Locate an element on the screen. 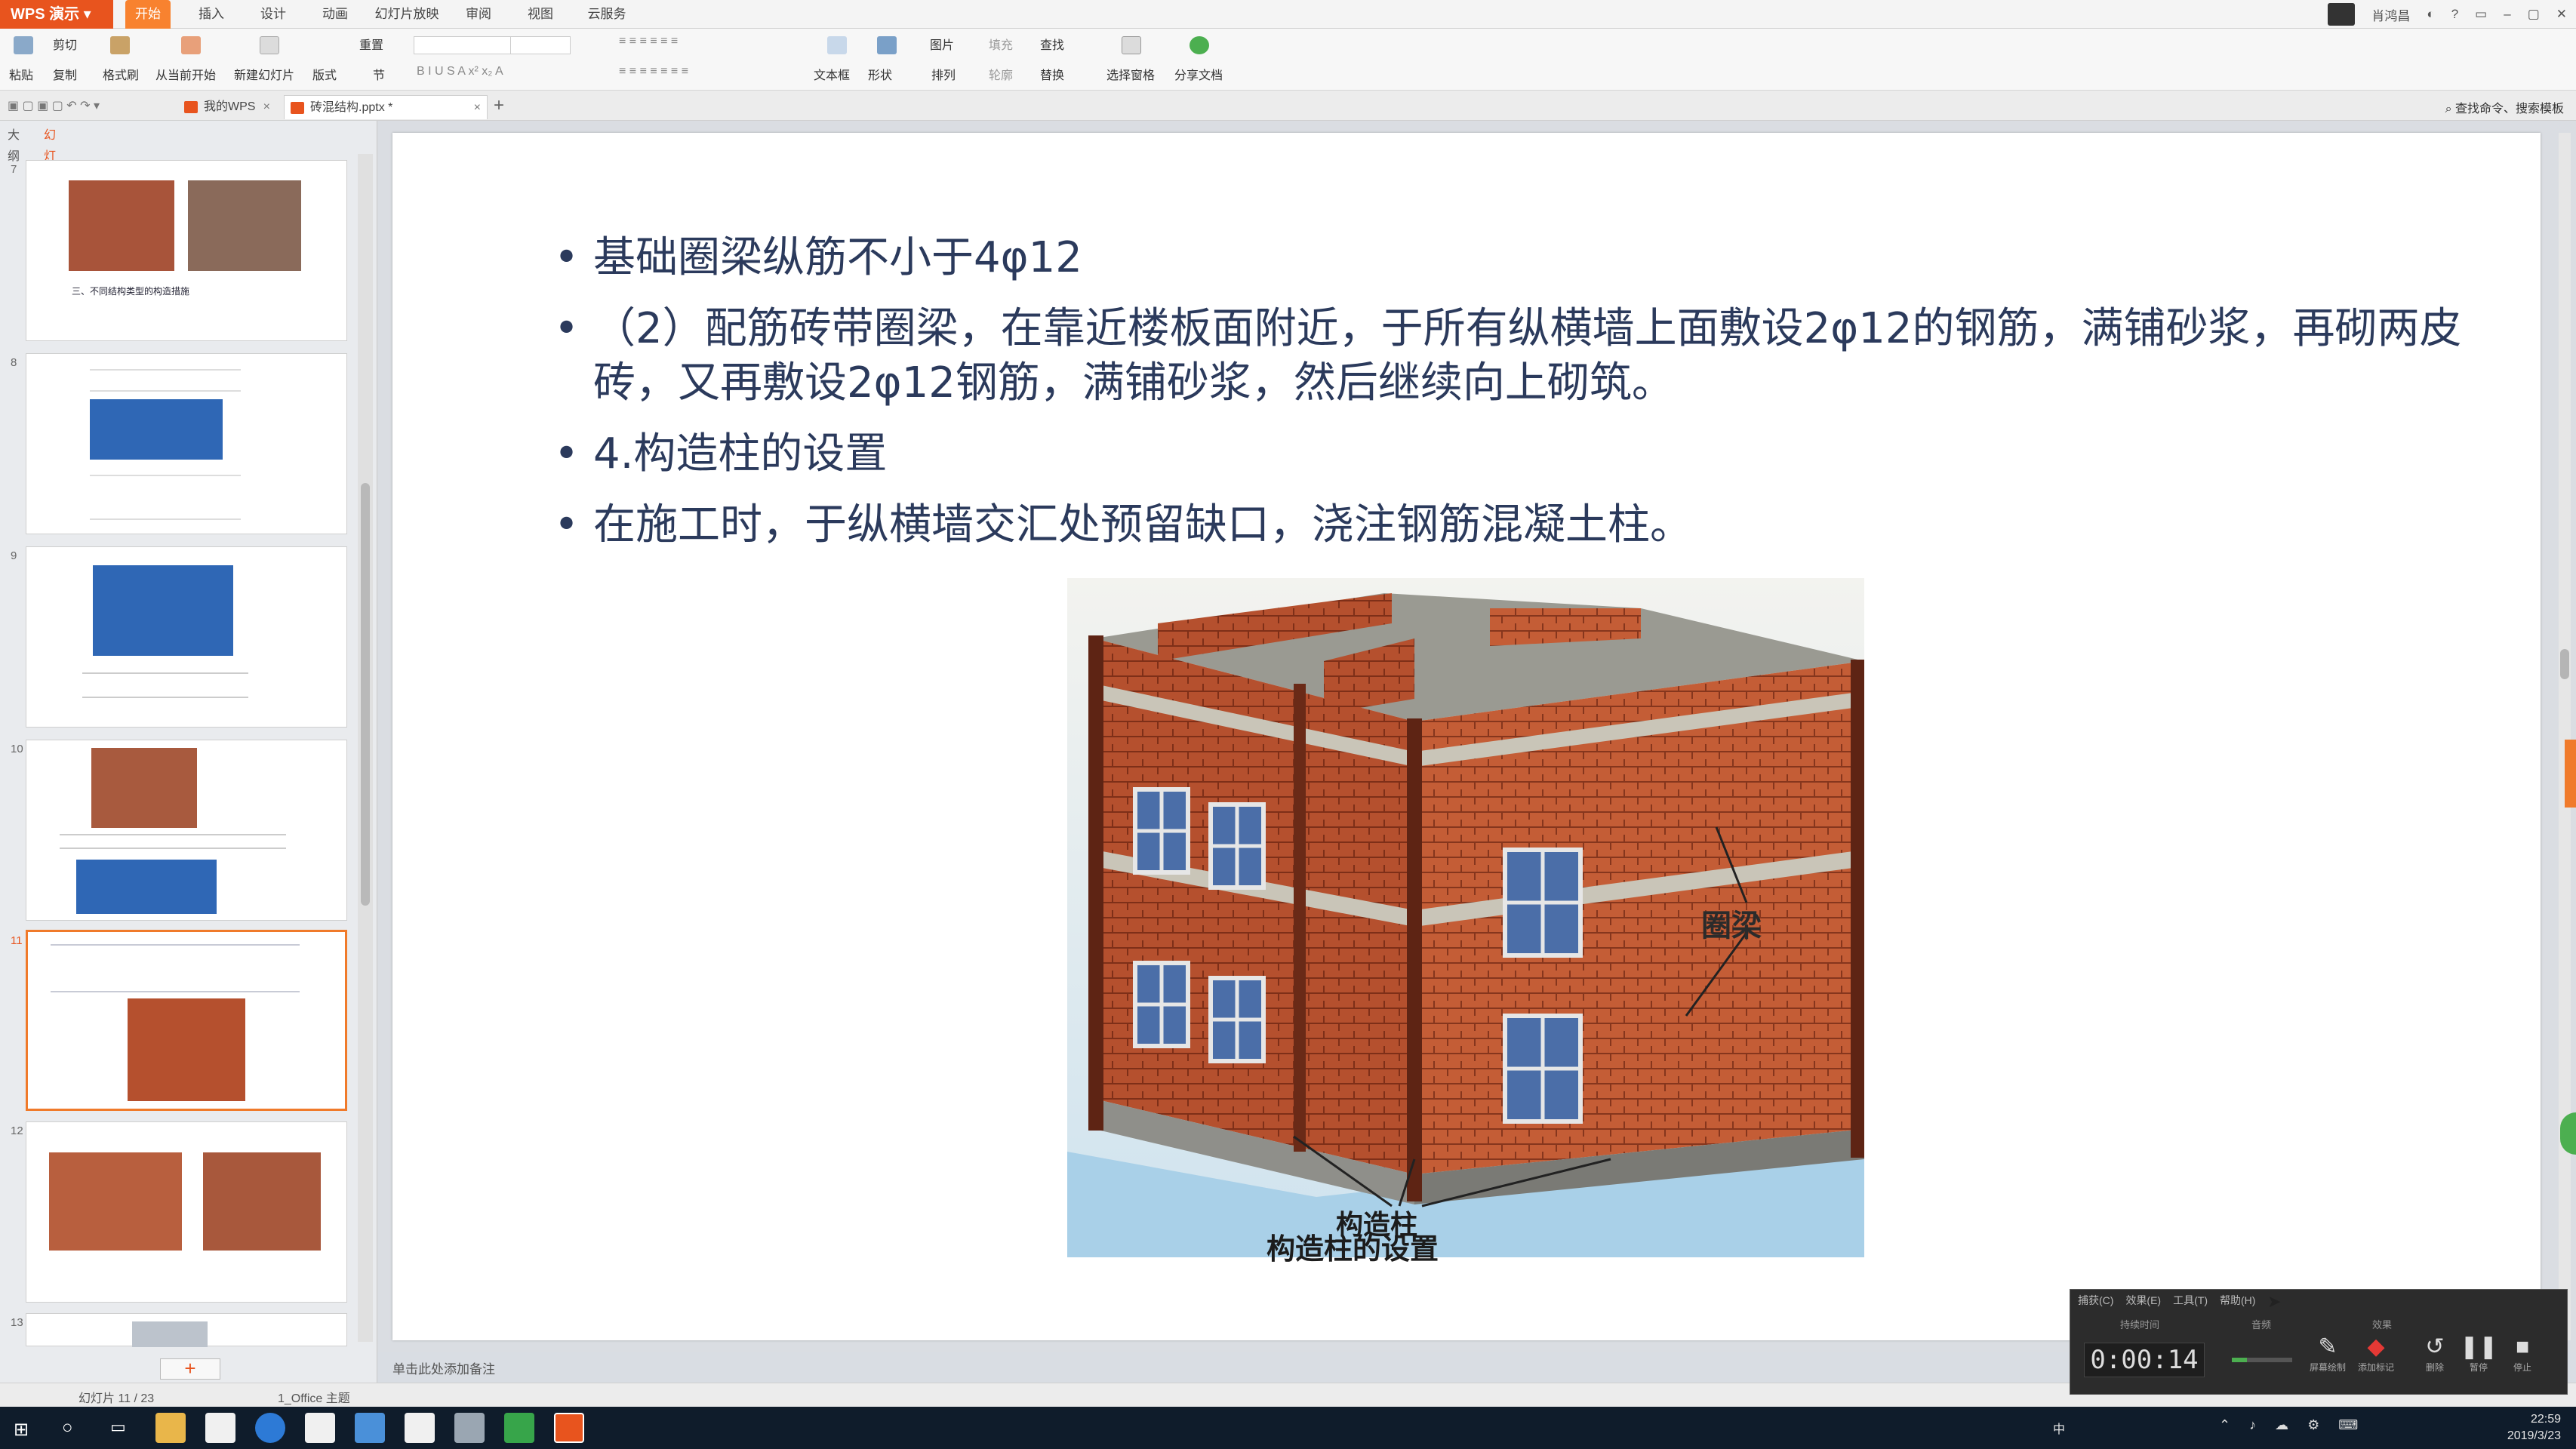  slide-thumbnail: 三、不同结构类型的构造措施 is located at coordinates (186, 250).